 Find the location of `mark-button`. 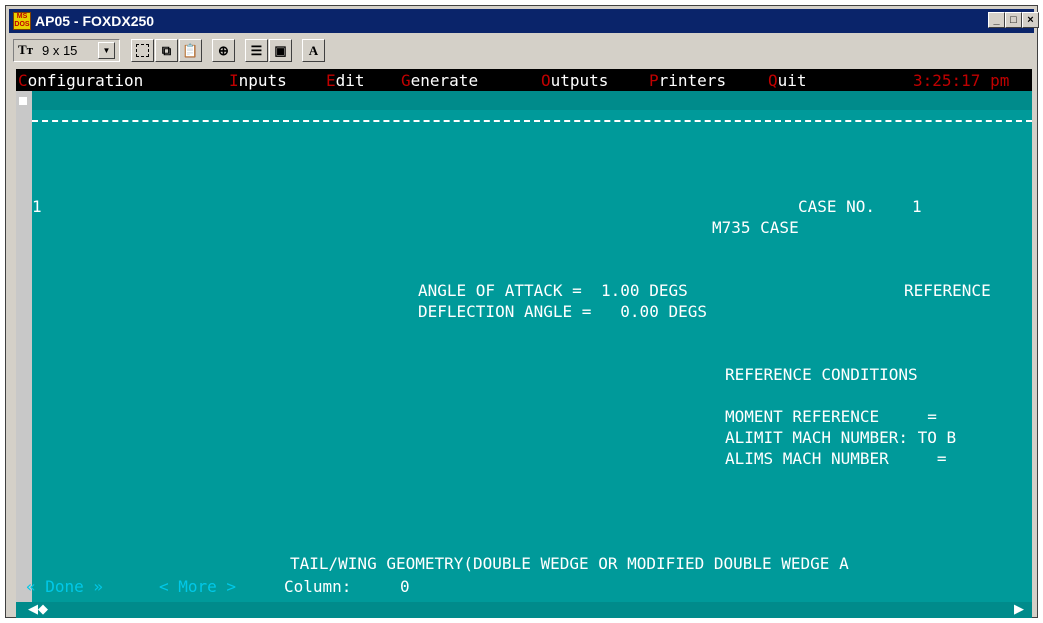

mark-button is located at coordinates (142, 50).